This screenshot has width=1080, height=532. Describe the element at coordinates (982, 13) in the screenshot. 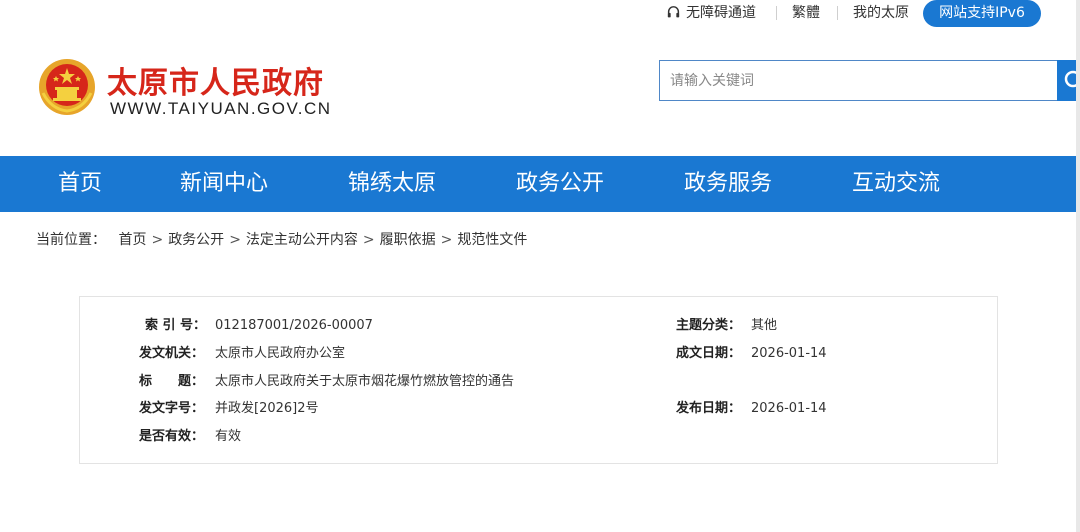

I see `ipv6-button: 网站支持IPv6` at that location.